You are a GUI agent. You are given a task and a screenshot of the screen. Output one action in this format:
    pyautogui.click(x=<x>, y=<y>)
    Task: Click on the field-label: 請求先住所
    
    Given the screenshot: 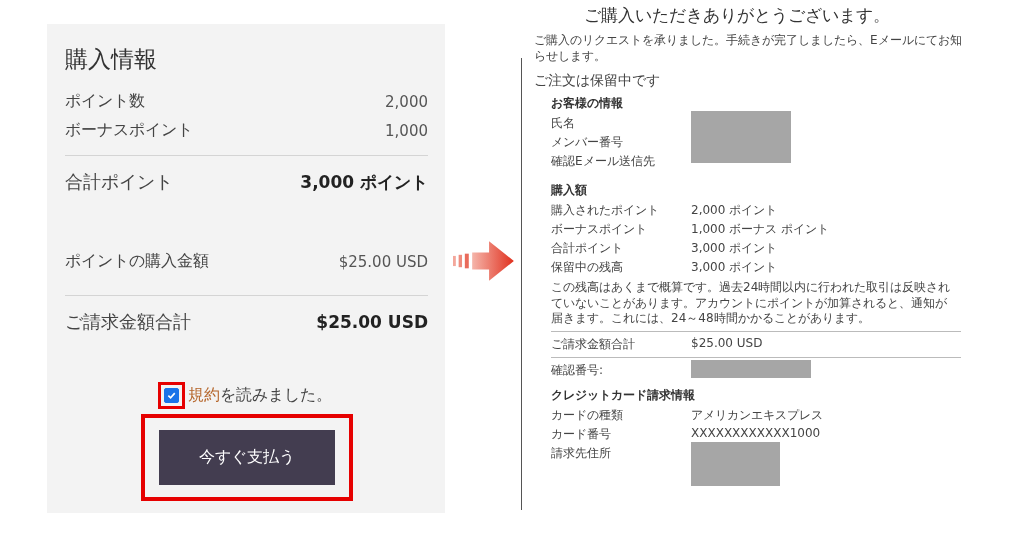 What is the action you would take?
    pyautogui.click(x=581, y=453)
    